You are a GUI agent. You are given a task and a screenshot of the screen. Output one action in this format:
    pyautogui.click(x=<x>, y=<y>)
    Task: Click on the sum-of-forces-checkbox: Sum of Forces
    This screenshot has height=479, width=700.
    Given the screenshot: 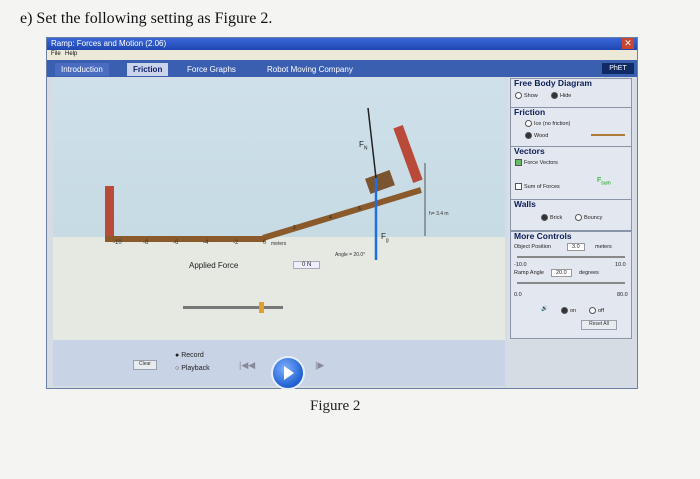 What is the action you would take?
    pyautogui.click(x=537, y=186)
    